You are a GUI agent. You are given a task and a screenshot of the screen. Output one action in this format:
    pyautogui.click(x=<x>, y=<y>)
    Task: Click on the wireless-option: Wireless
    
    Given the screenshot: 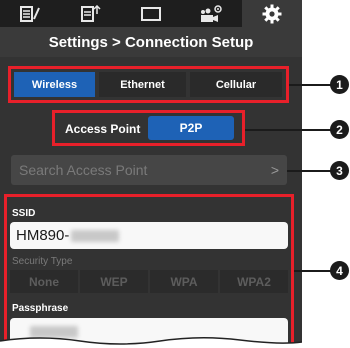 What is the action you would take?
    pyautogui.click(x=54, y=84)
    